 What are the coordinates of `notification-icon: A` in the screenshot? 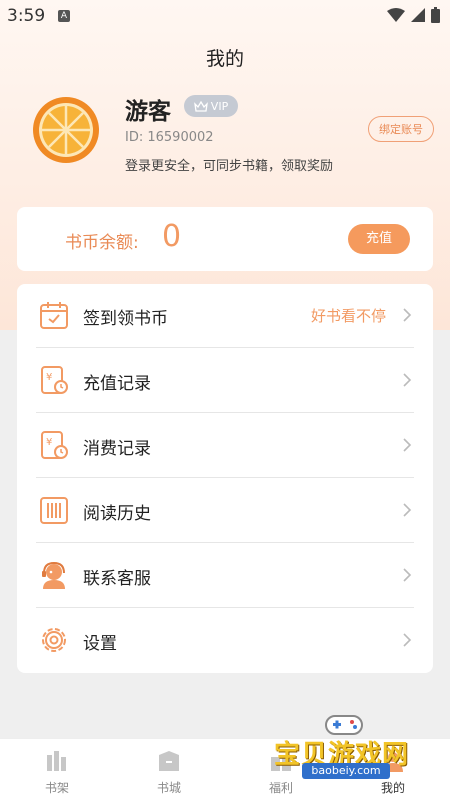 It's located at (64, 16).